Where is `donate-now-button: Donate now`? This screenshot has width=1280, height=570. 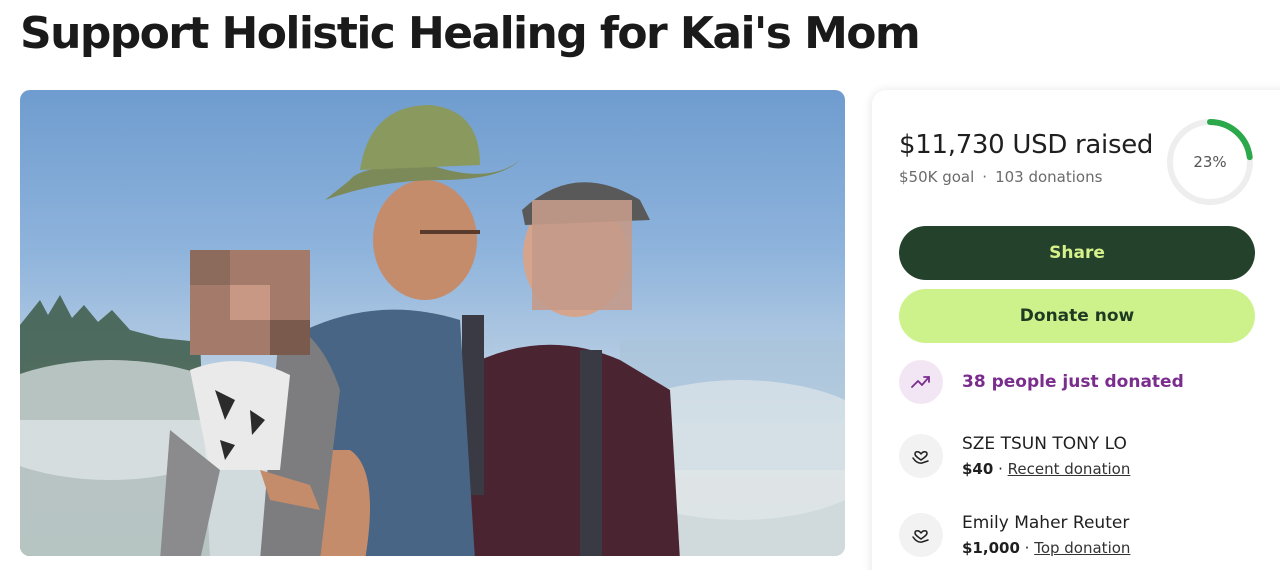 donate-now-button: Donate now is located at coordinates (1077, 316).